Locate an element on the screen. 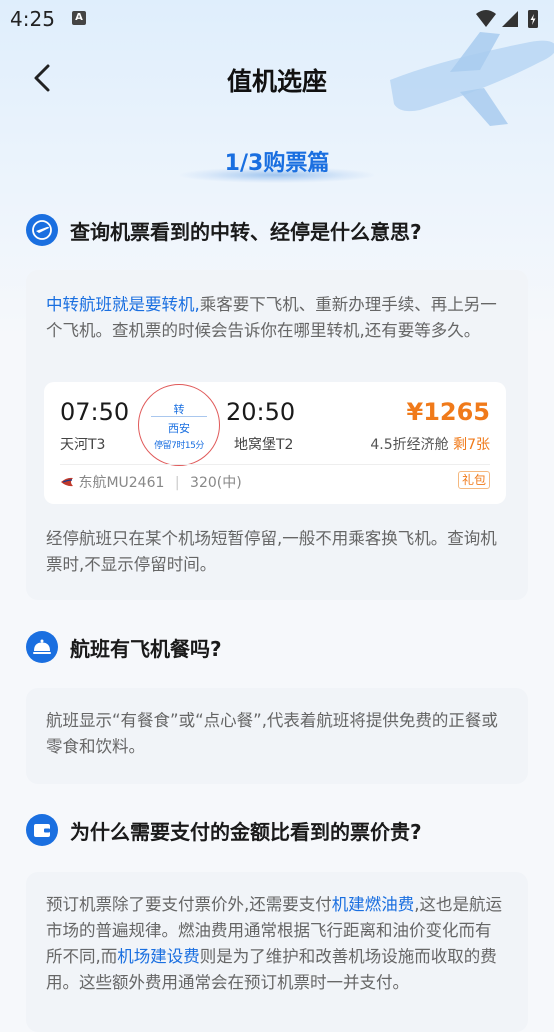  arrive-airport: 地窝堡T2 is located at coordinates (264, 445).